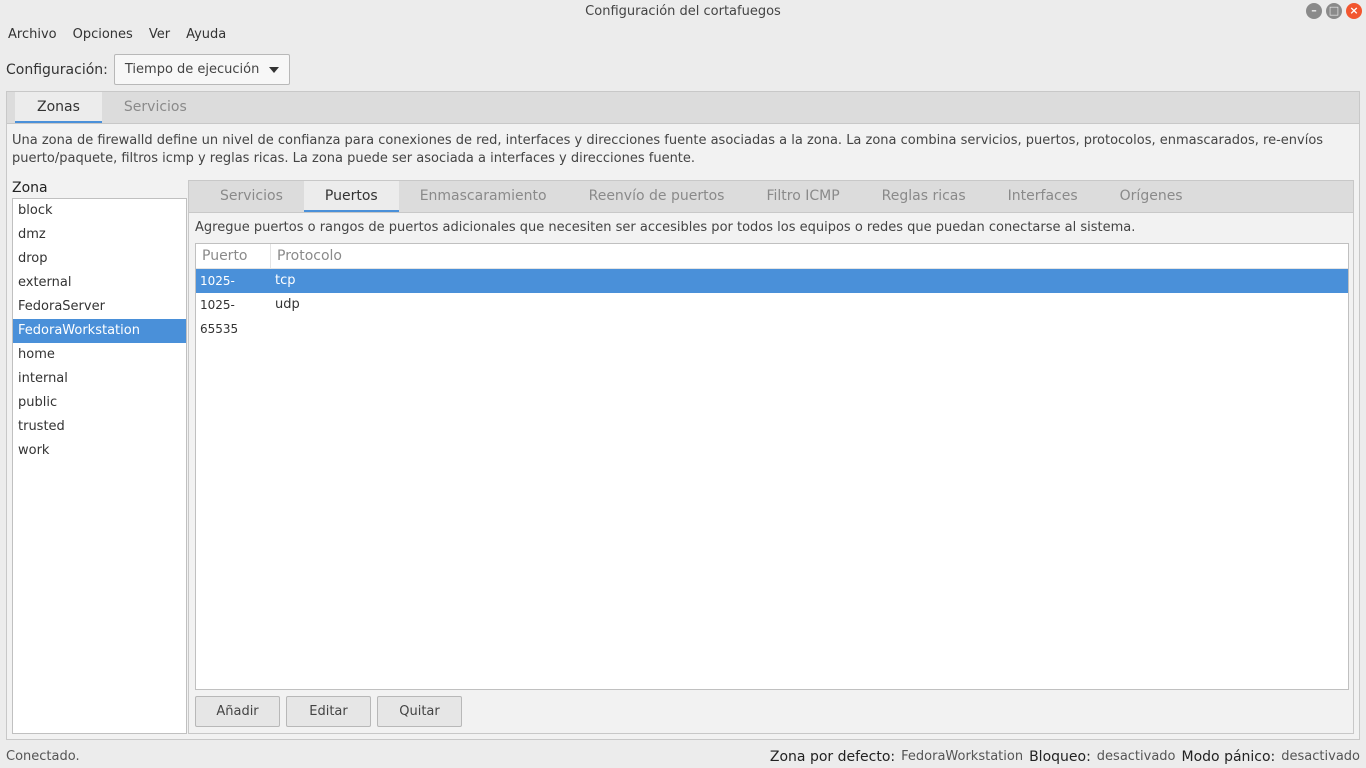 Image resolution: width=1366 pixels, height=768 pixels. Describe the element at coordinates (159, 35) in the screenshot. I see `menu-ver: Ver` at that location.